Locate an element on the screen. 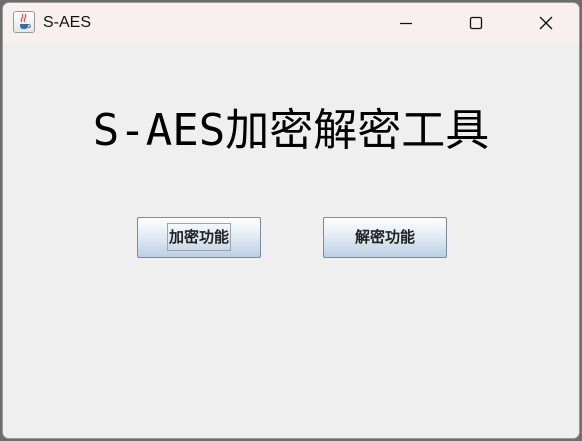 Image resolution: width=582 pixels, height=441 pixels. close-button is located at coordinates (545, 23).